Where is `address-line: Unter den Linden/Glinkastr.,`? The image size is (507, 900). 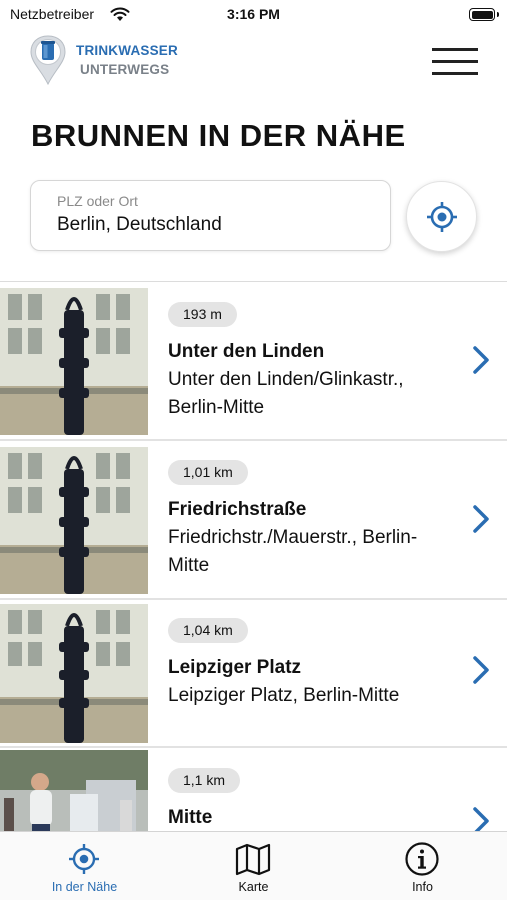
address-line: Unter den Linden/Glinkastr., is located at coordinates (286, 379).